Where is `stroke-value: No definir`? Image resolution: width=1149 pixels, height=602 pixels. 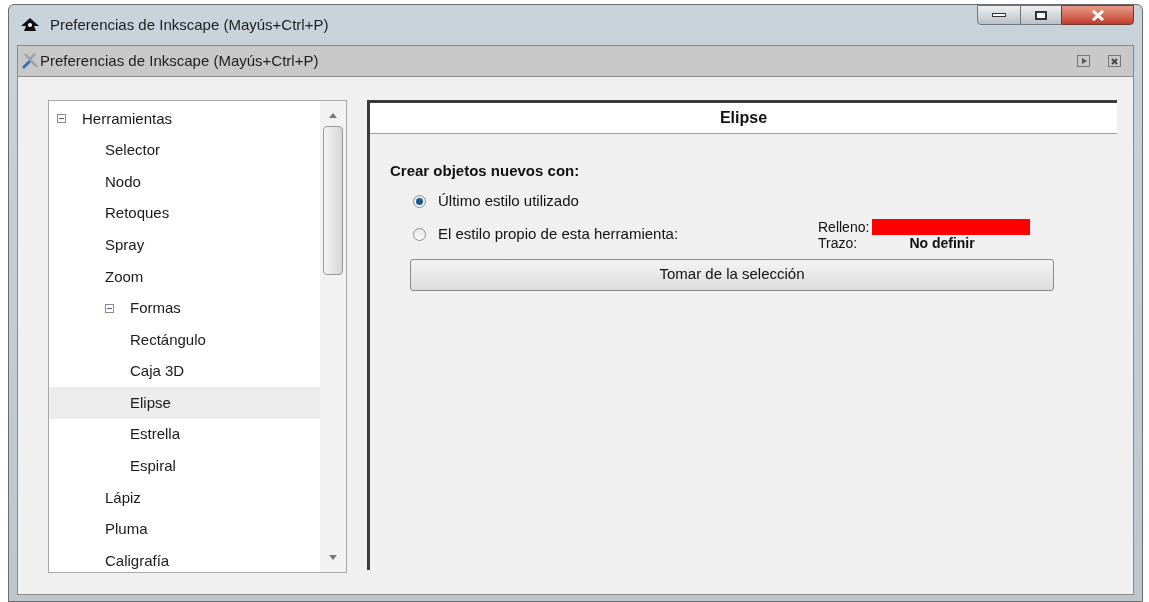 stroke-value: No definir is located at coordinates (942, 242).